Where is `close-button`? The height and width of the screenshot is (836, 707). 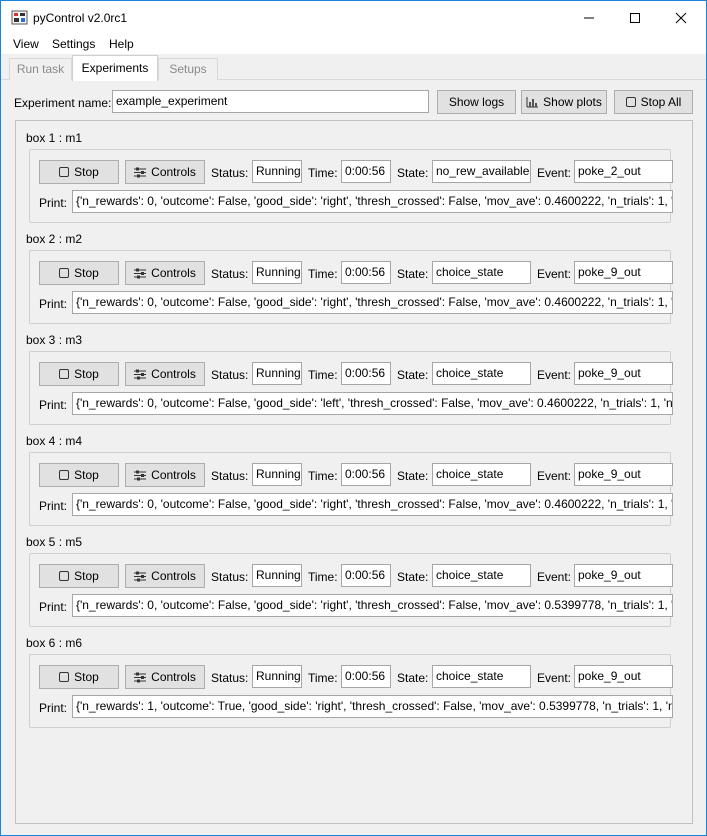
close-button is located at coordinates (681, 18).